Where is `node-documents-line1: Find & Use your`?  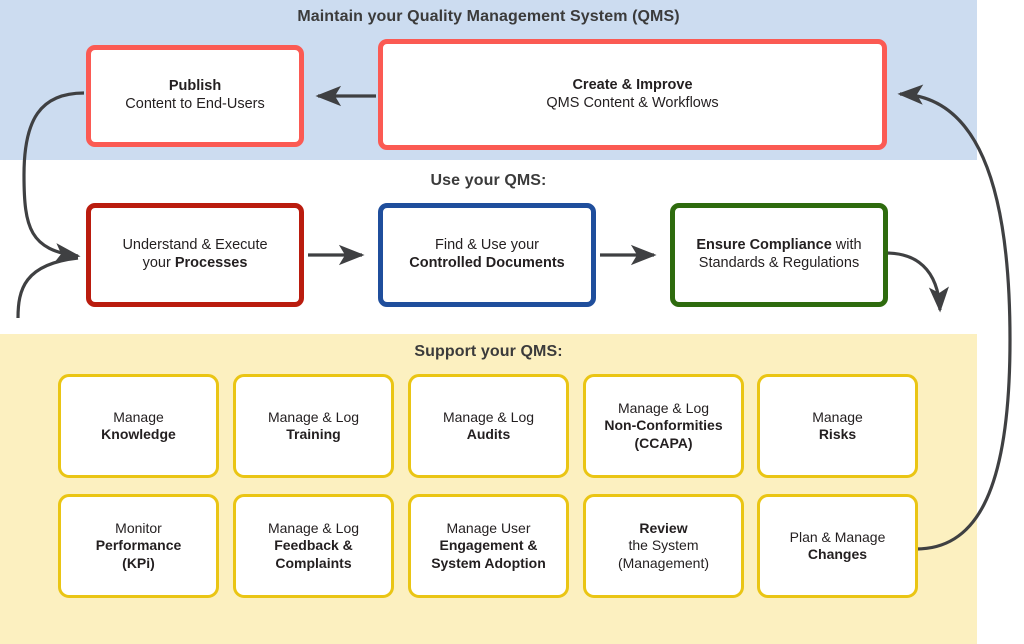
node-documents-line1: Find & Use your is located at coordinates (487, 245).